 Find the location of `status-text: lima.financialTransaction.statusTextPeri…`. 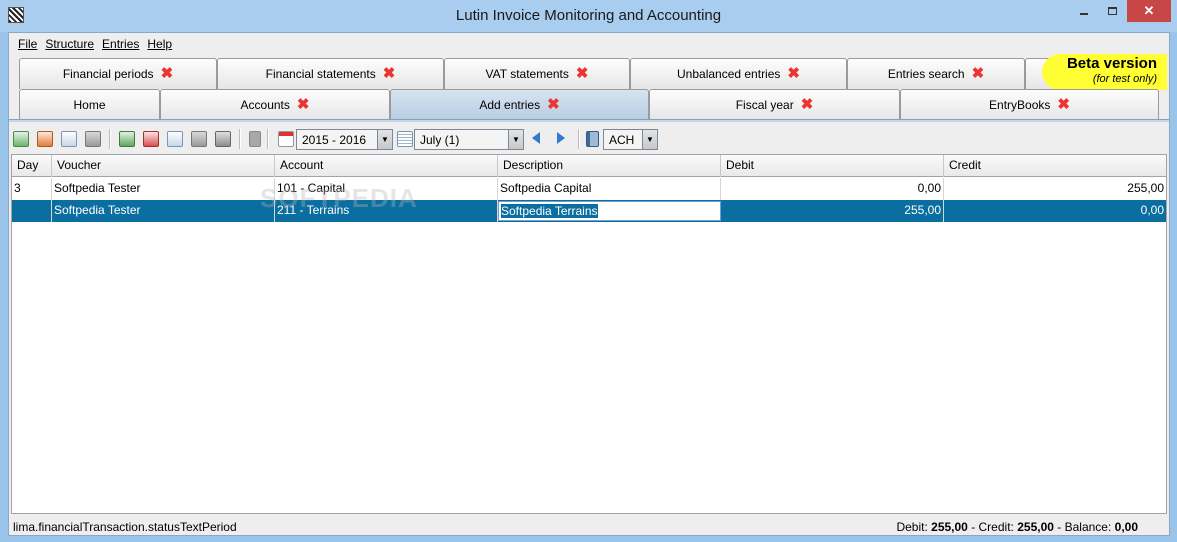

status-text: lima.financialTransaction.statusTextPeri… is located at coordinates (125, 527).